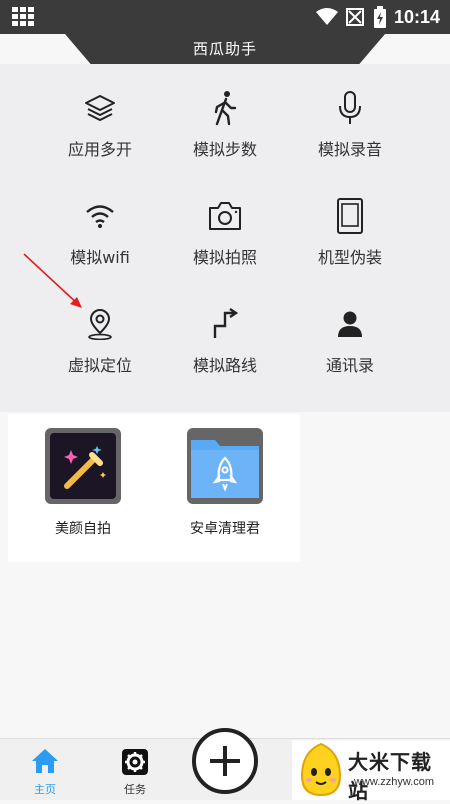  What do you see at coordinates (83, 529) in the screenshot?
I see `app-label: 美颜自拍` at bounding box center [83, 529].